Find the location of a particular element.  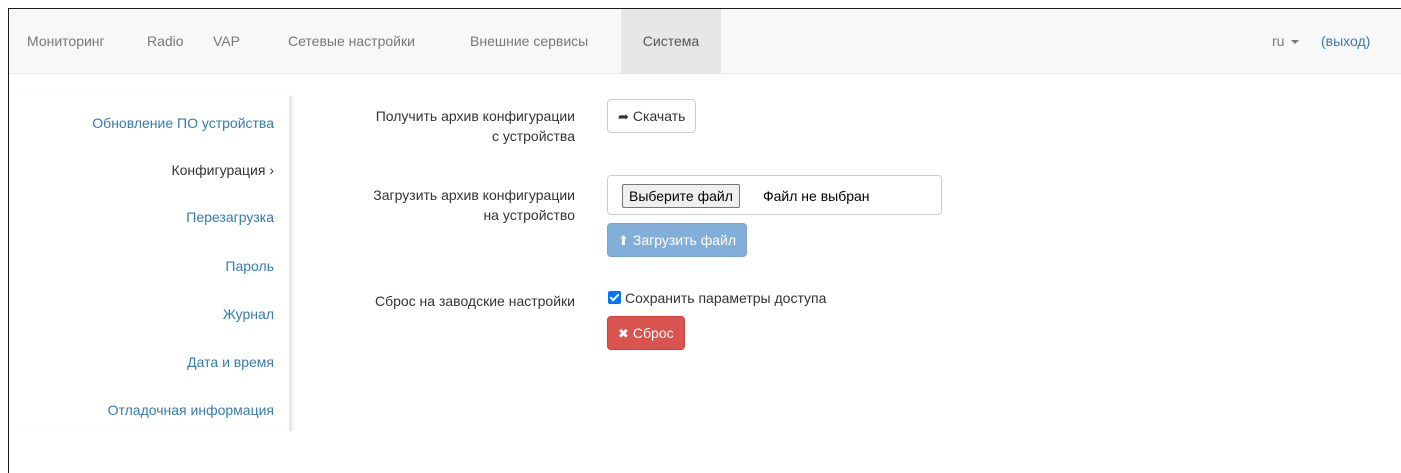

sidebar-item-debug-info: Отладочная информация is located at coordinates (191, 410).